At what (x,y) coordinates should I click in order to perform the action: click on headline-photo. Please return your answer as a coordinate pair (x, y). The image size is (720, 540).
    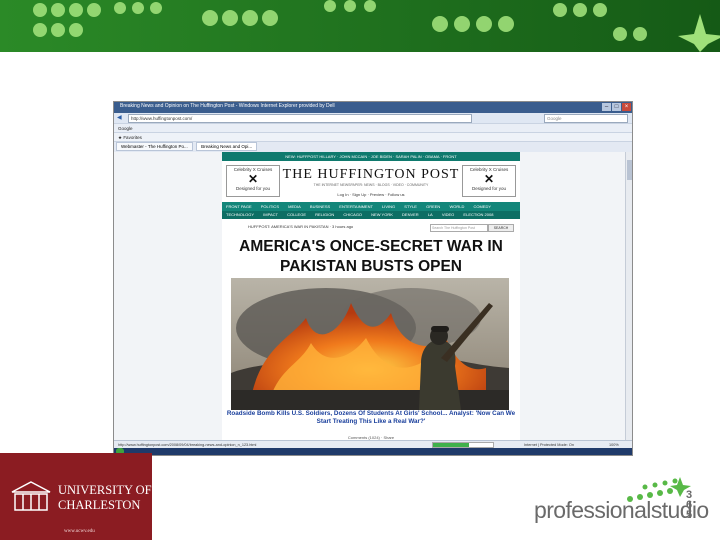
    Looking at the image, I should click on (370, 344).